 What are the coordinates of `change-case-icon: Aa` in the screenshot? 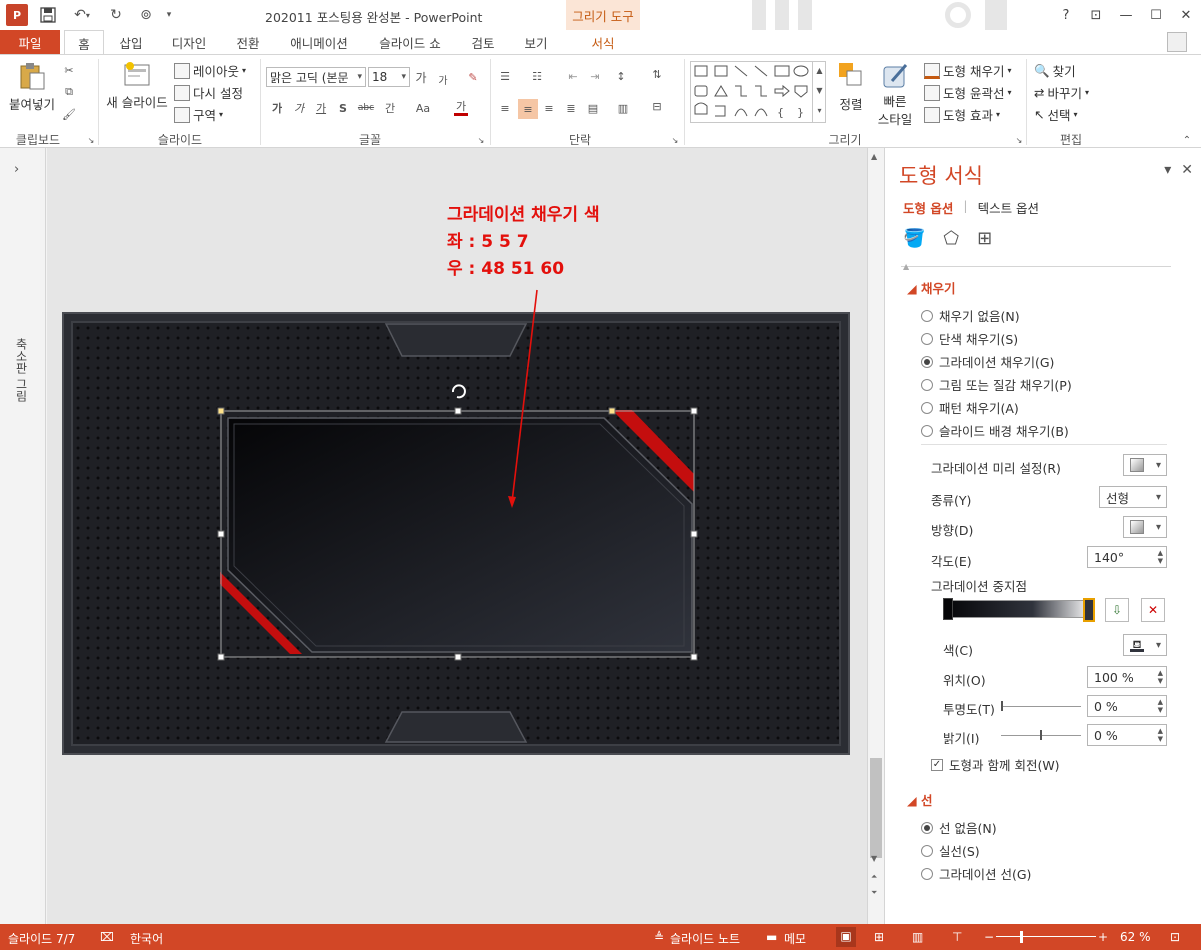 It's located at (423, 108).